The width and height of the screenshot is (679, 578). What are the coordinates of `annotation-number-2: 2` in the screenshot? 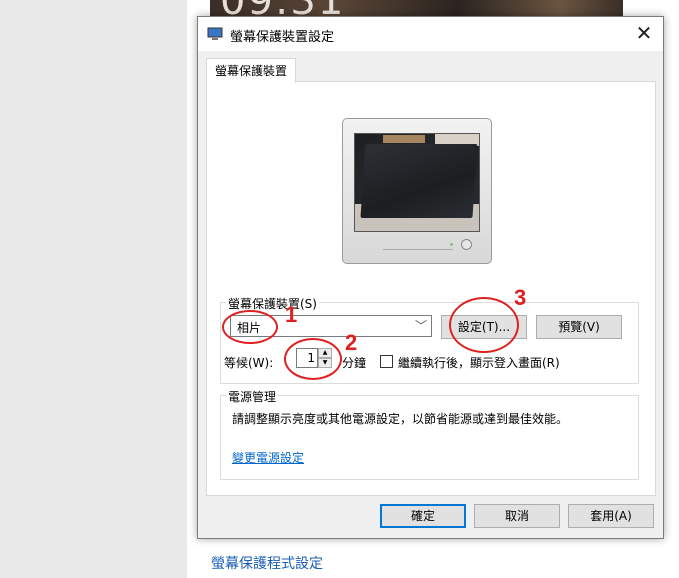 It's located at (351, 342).